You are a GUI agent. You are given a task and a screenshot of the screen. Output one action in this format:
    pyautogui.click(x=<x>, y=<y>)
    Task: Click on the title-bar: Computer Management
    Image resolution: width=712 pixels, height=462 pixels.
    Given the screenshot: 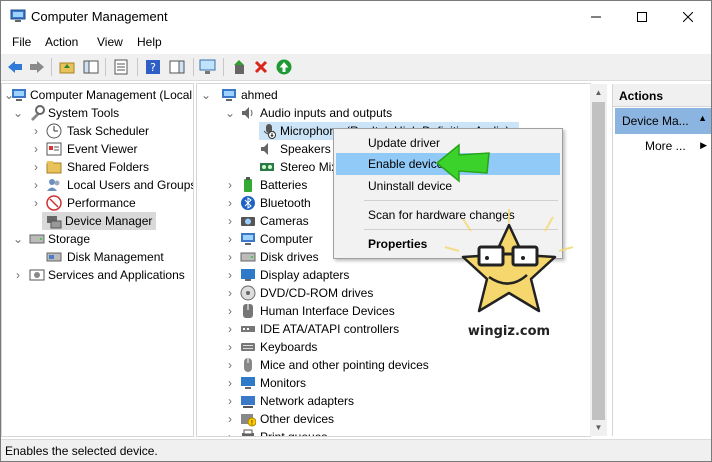 What is the action you would take?
    pyautogui.click(x=356, y=16)
    